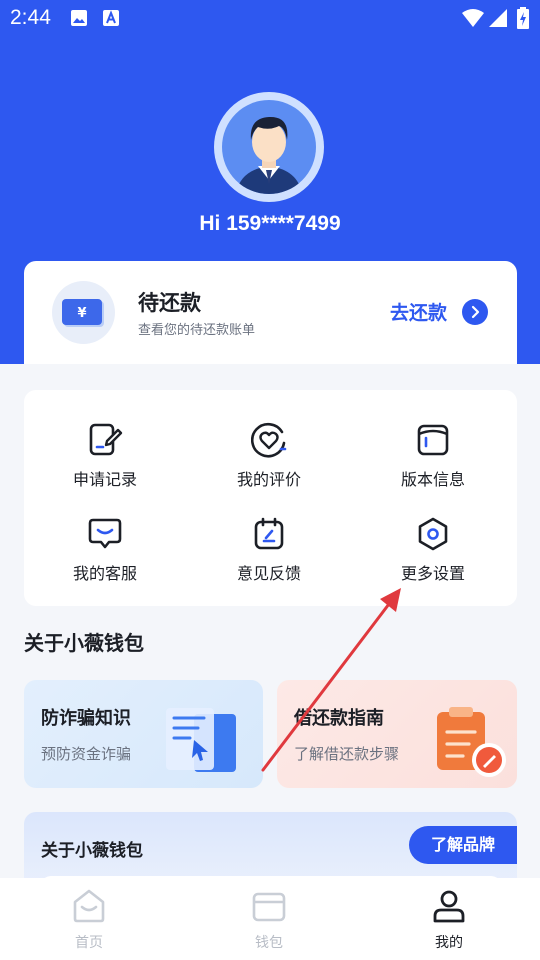 The width and height of the screenshot is (540, 960). What do you see at coordinates (86, 754) in the screenshot?
I see `anti-fraud-subtitle: 预防资金诈骗` at bounding box center [86, 754].